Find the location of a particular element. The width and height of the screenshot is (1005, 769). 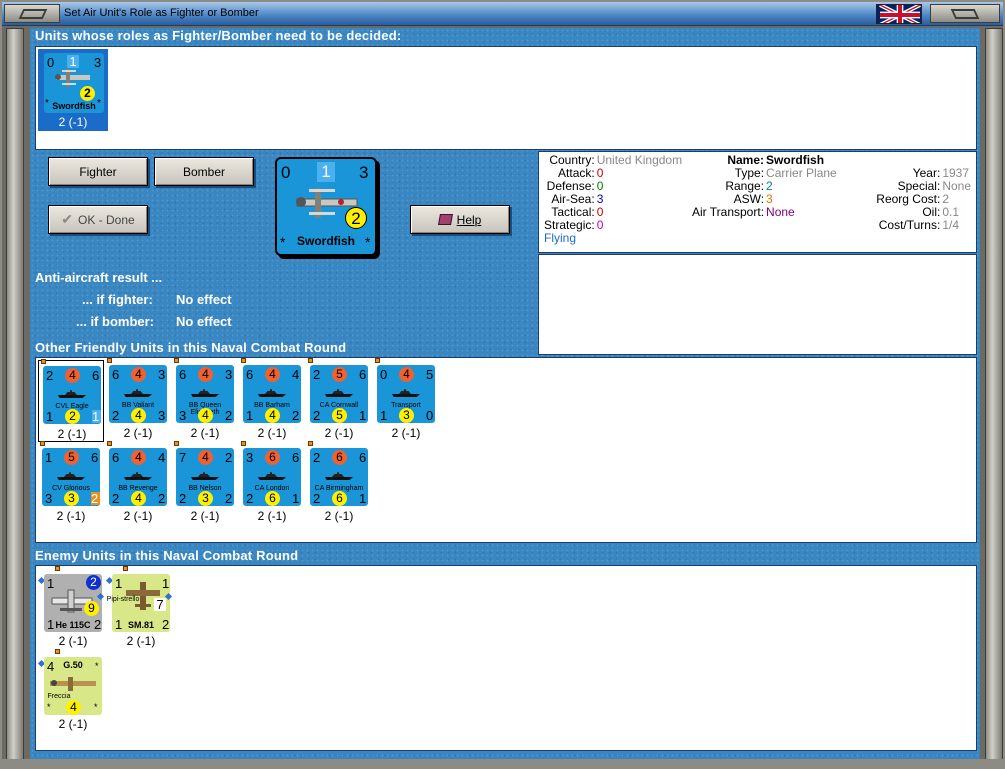

ok-done-label: OK - Done is located at coordinates (106, 219).